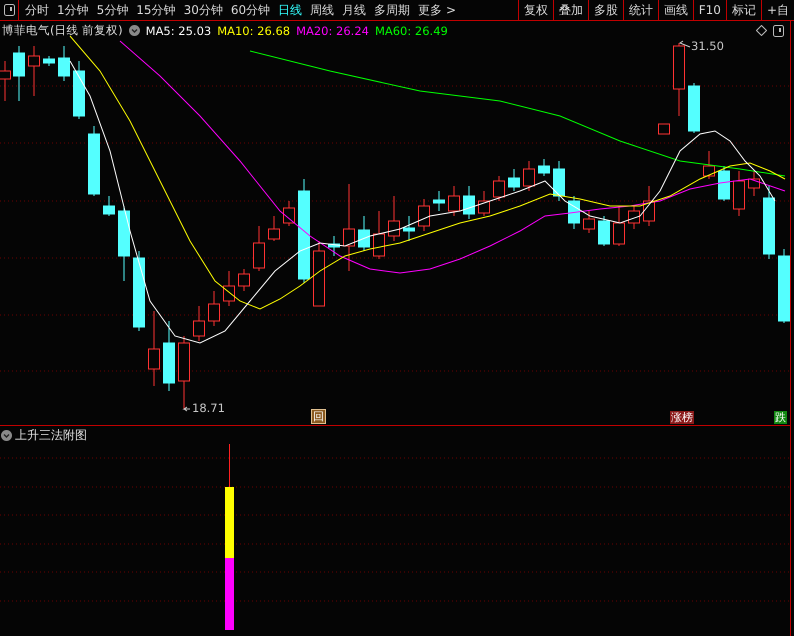 The image size is (794, 636). I want to click on signal-marker: 涨榜, so click(682, 417).